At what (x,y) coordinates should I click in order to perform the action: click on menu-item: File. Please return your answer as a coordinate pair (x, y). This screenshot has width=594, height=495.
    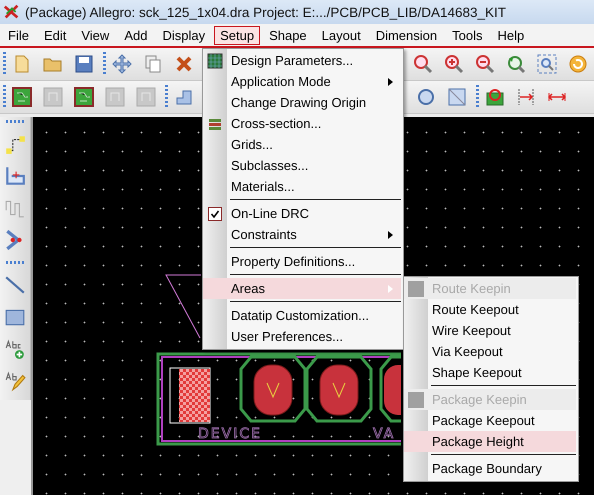
    Looking at the image, I should click on (18, 35).